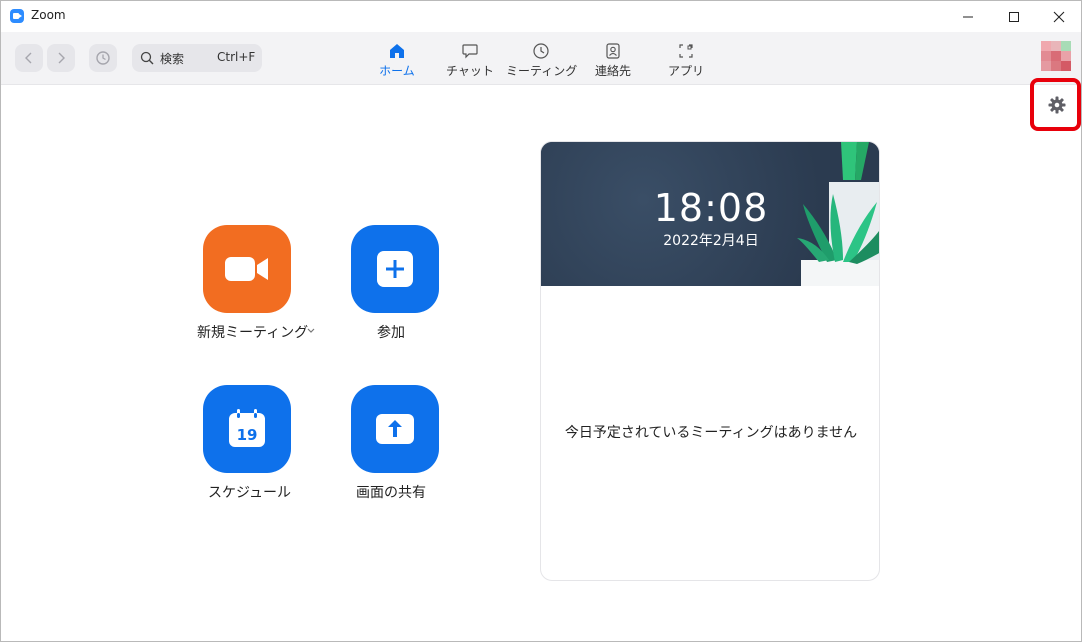  What do you see at coordinates (311, 330) in the screenshot?
I see `chevron-down-icon` at bounding box center [311, 330].